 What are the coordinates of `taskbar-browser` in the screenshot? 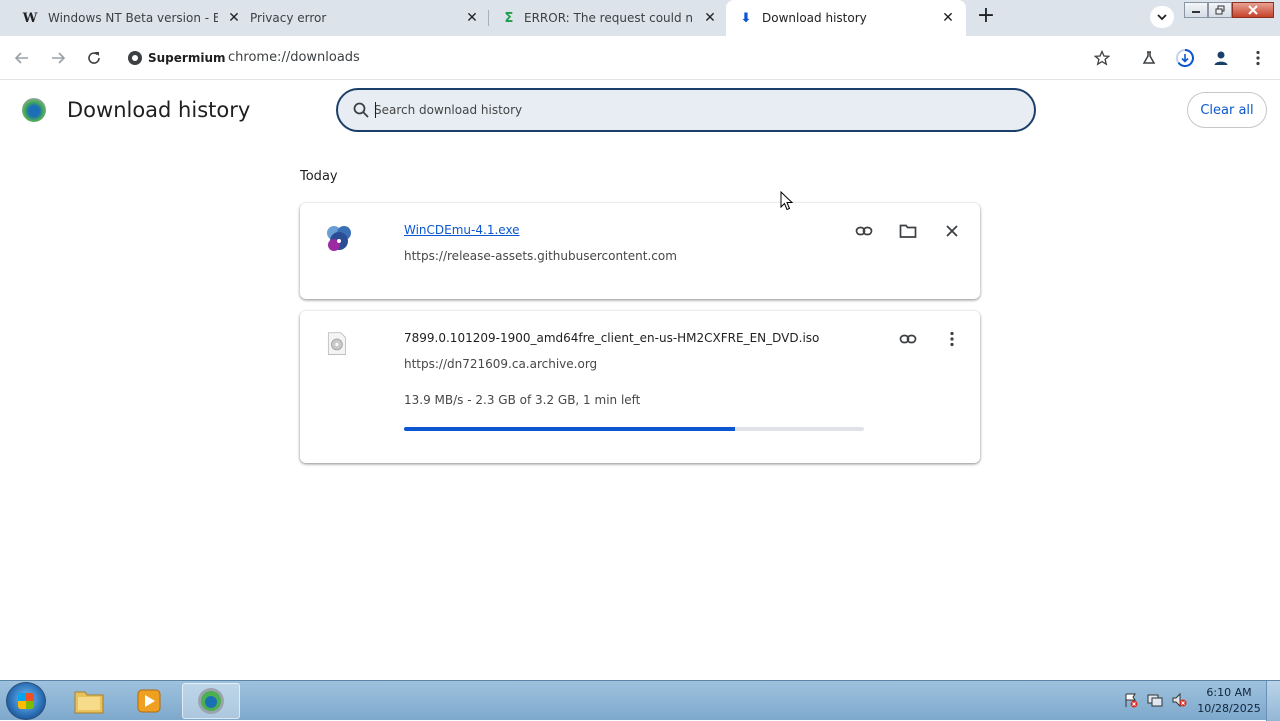 It's located at (211, 701).